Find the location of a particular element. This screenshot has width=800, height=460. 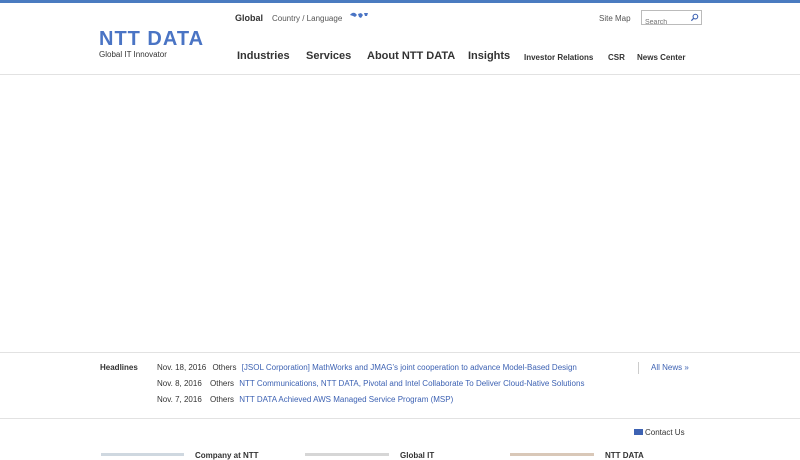

nav-insights: Insights is located at coordinates (489, 56).